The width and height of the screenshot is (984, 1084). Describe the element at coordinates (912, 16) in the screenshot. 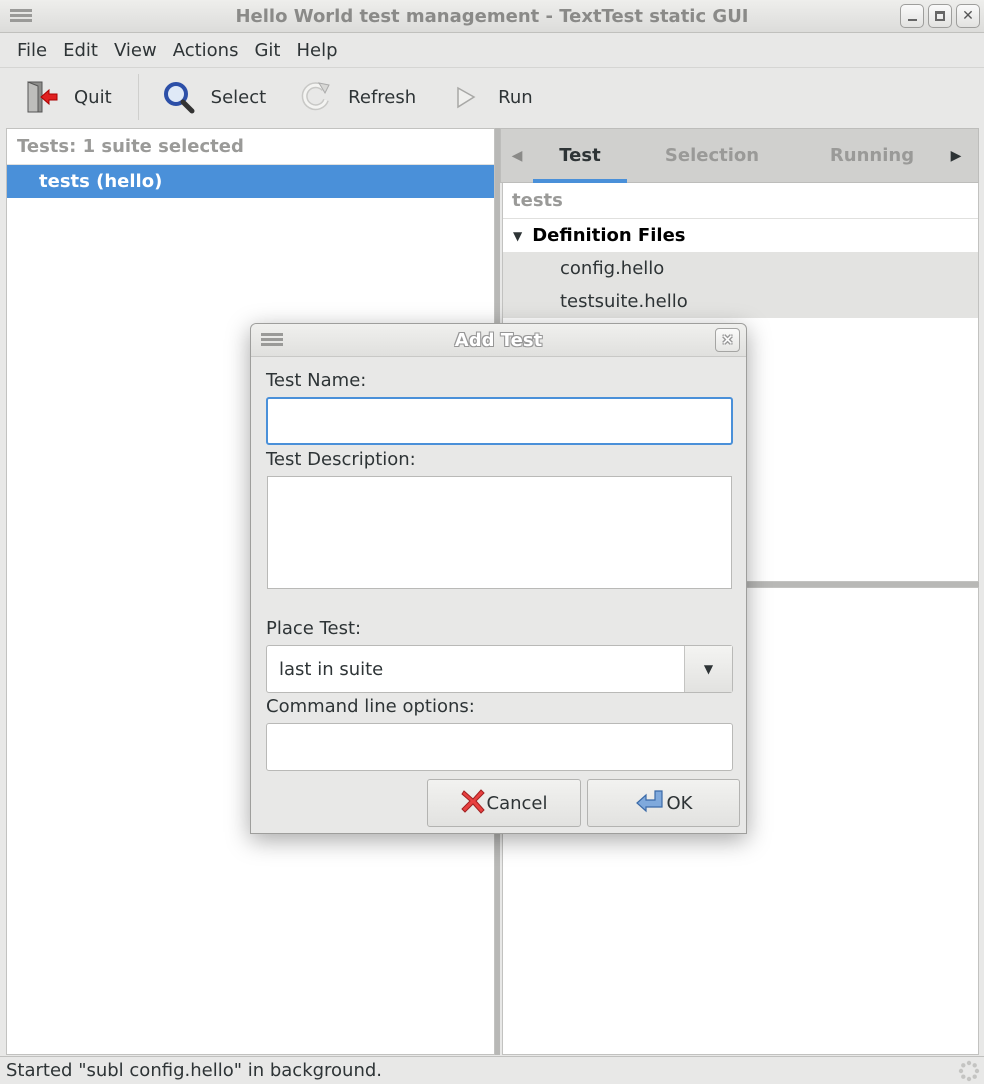

I see `minimize-button` at that location.